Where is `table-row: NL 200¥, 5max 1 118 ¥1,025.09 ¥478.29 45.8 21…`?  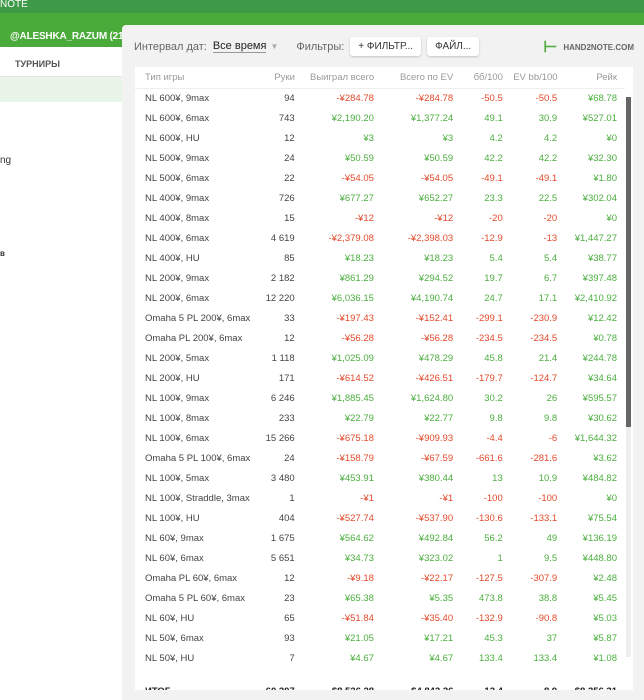 table-row: NL 200¥, 5max 1 118 ¥1,025.09 ¥478.29 45.8 21… is located at coordinates (380, 359).